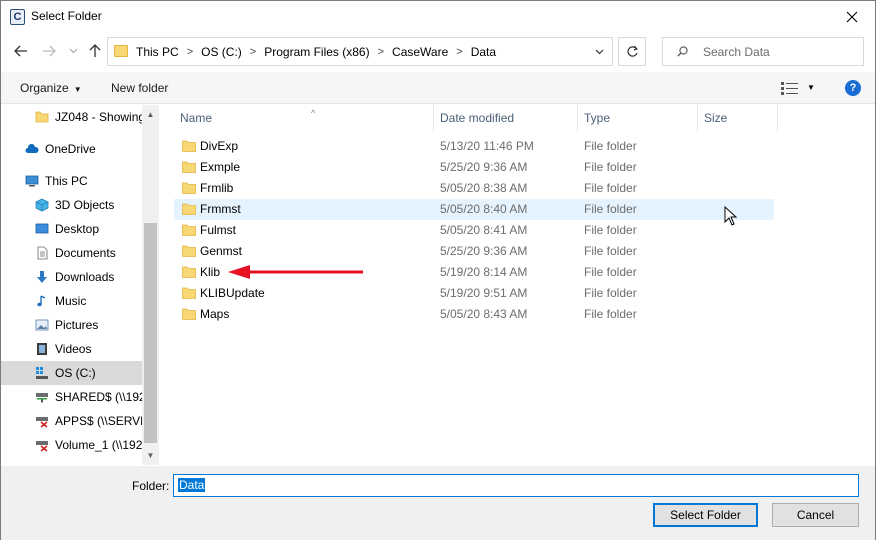 The width and height of the screenshot is (876, 540). What do you see at coordinates (73, 51) in the screenshot?
I see `recent-locations-button` at bounding box center [73, 51].